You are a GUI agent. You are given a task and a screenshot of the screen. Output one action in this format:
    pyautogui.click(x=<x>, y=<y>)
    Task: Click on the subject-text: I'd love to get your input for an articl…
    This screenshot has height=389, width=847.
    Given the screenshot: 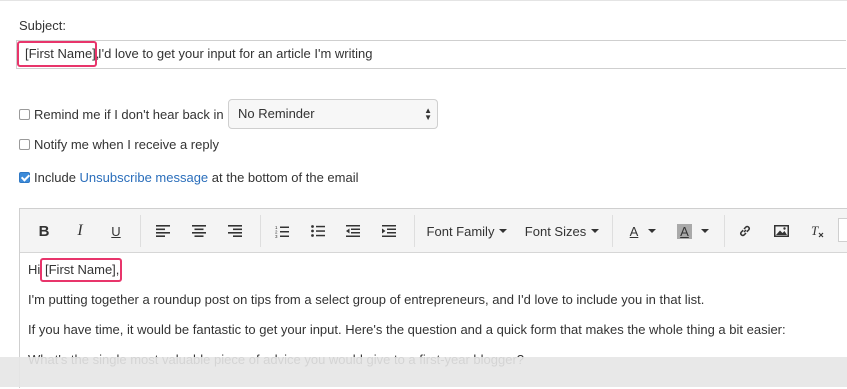 What is the action you would take?
    pyautogui.click(x=235, y=53)
    